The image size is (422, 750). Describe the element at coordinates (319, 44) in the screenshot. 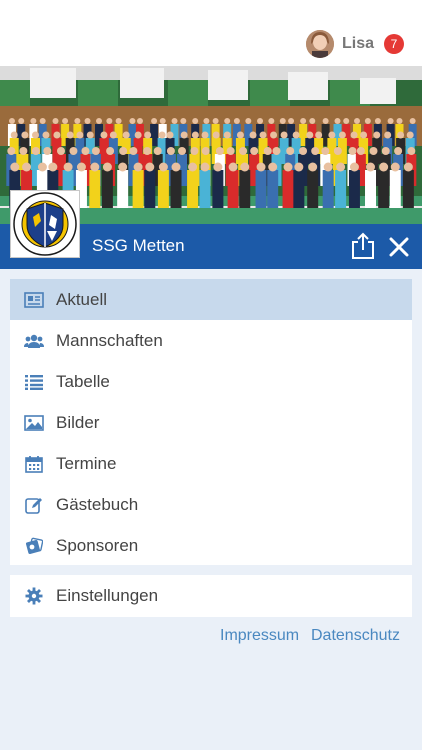

I see `avatar` at that location.